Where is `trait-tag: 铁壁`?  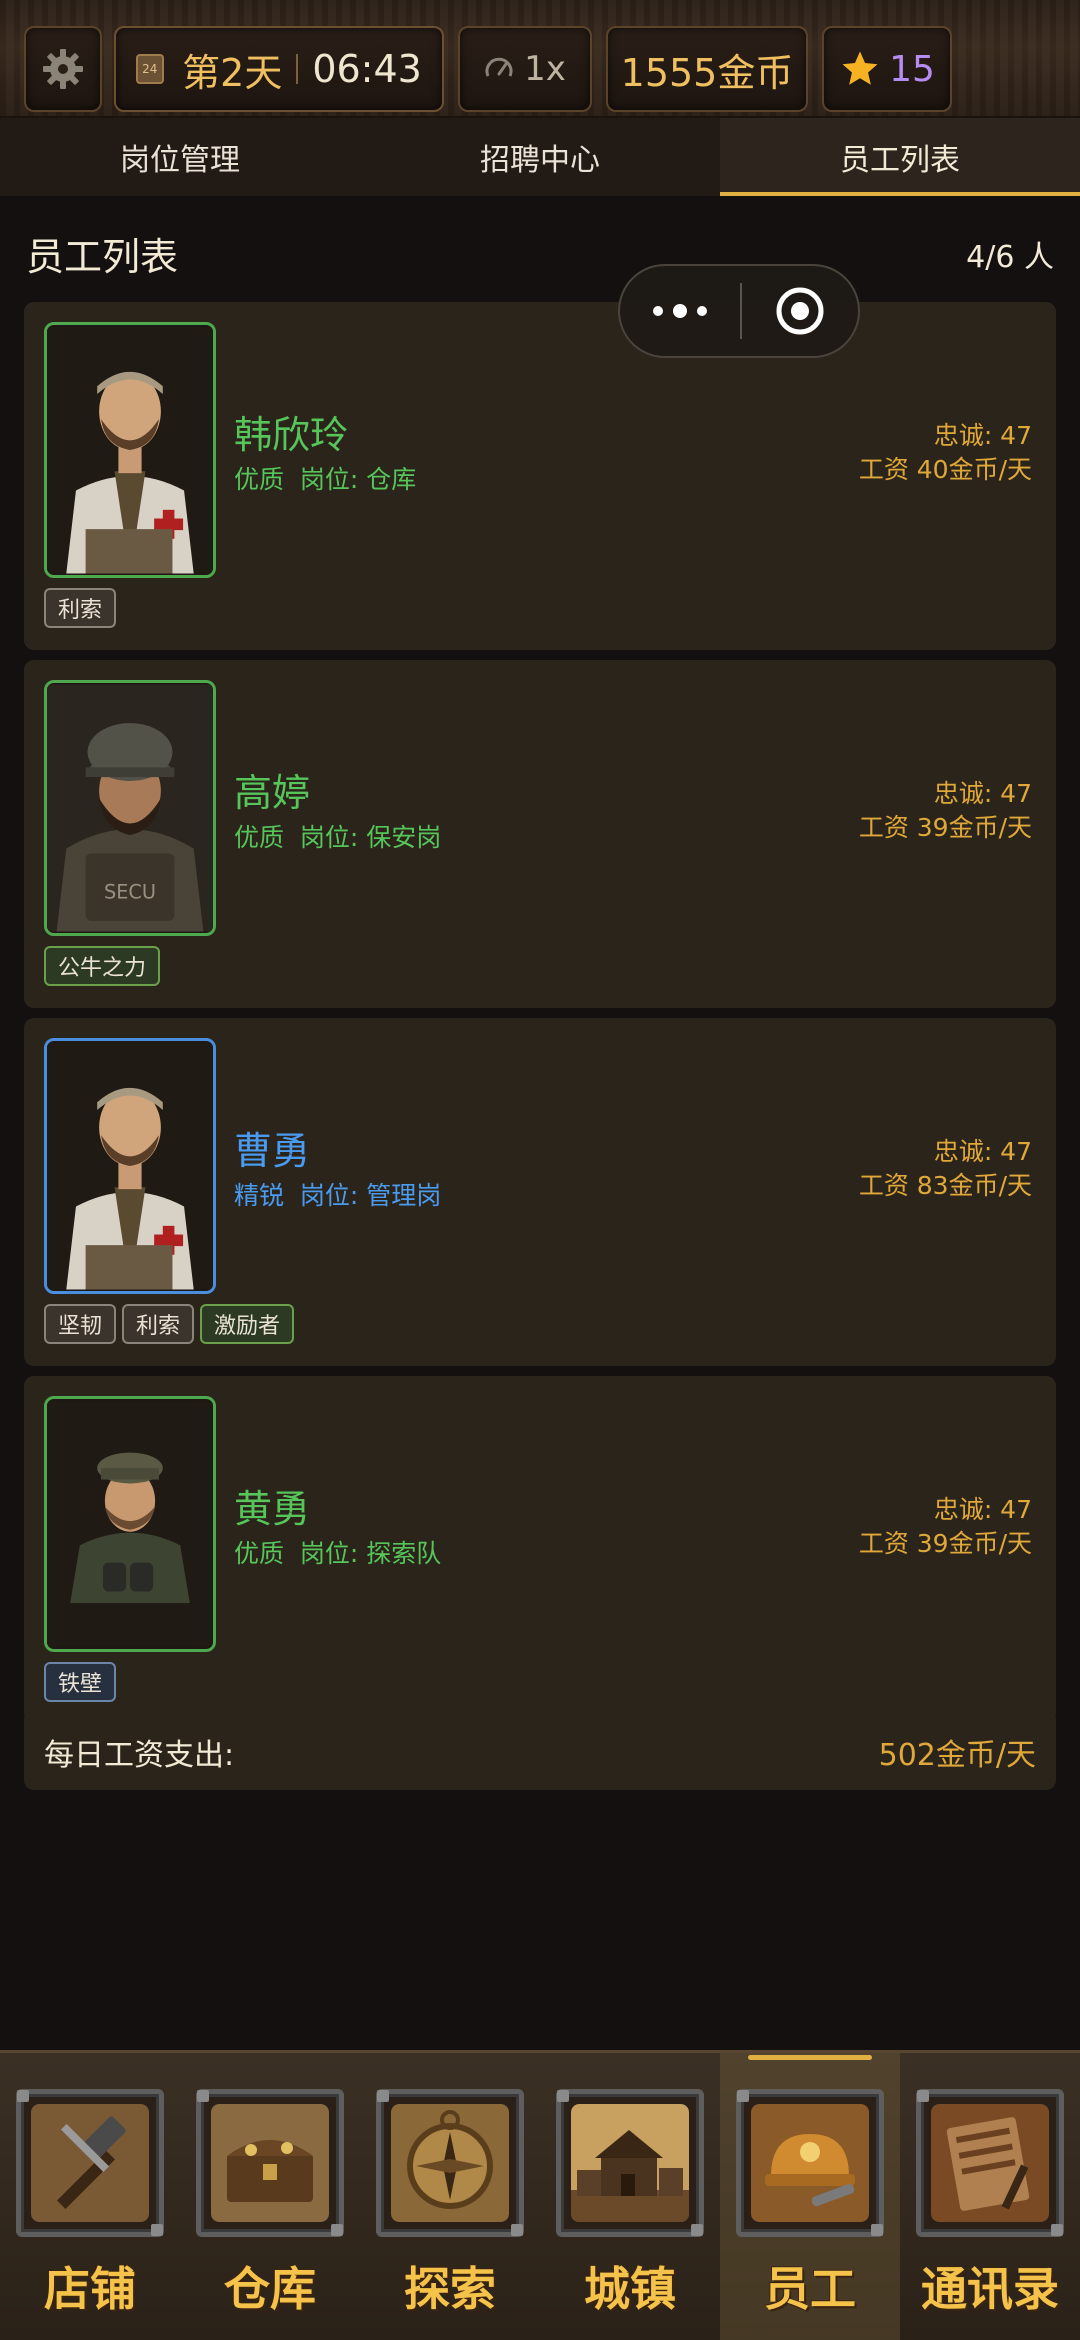 trait-tag: 铁壁 is located at coordinates (80, 1682).